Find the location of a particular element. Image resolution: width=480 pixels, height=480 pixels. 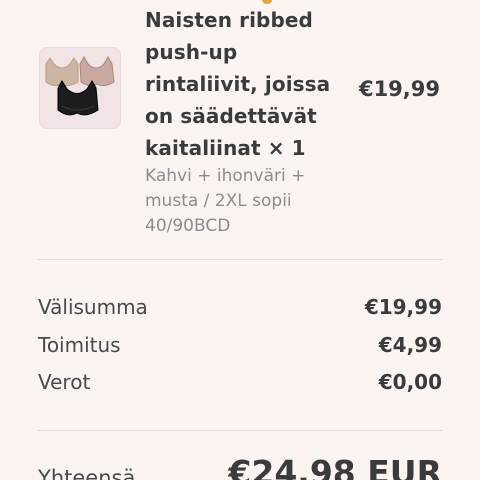

subtotal-row: Välisumma €19,99 is located at coordinates (240, 310).